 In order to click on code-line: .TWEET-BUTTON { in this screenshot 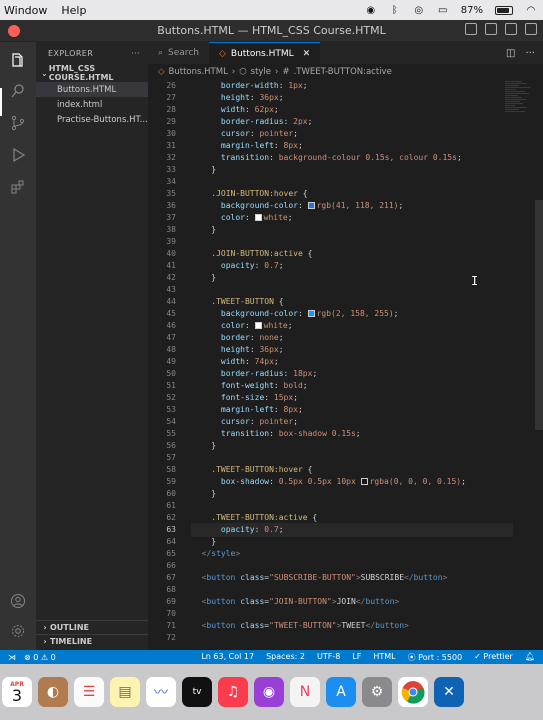, I will do `click(352, 302)`.